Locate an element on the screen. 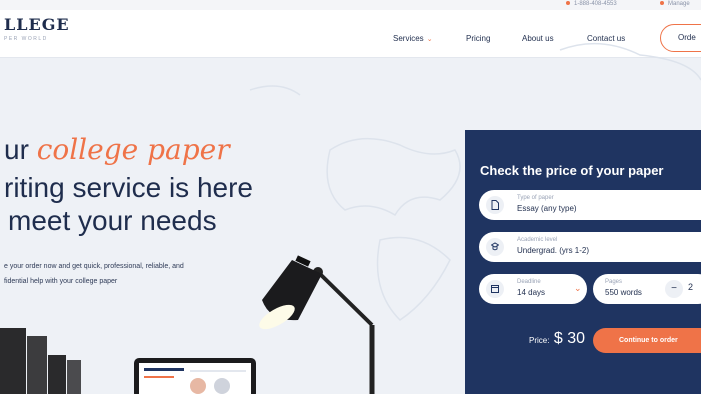  chevron-down-icon: ⌄ is located at coordinates (578, 288).